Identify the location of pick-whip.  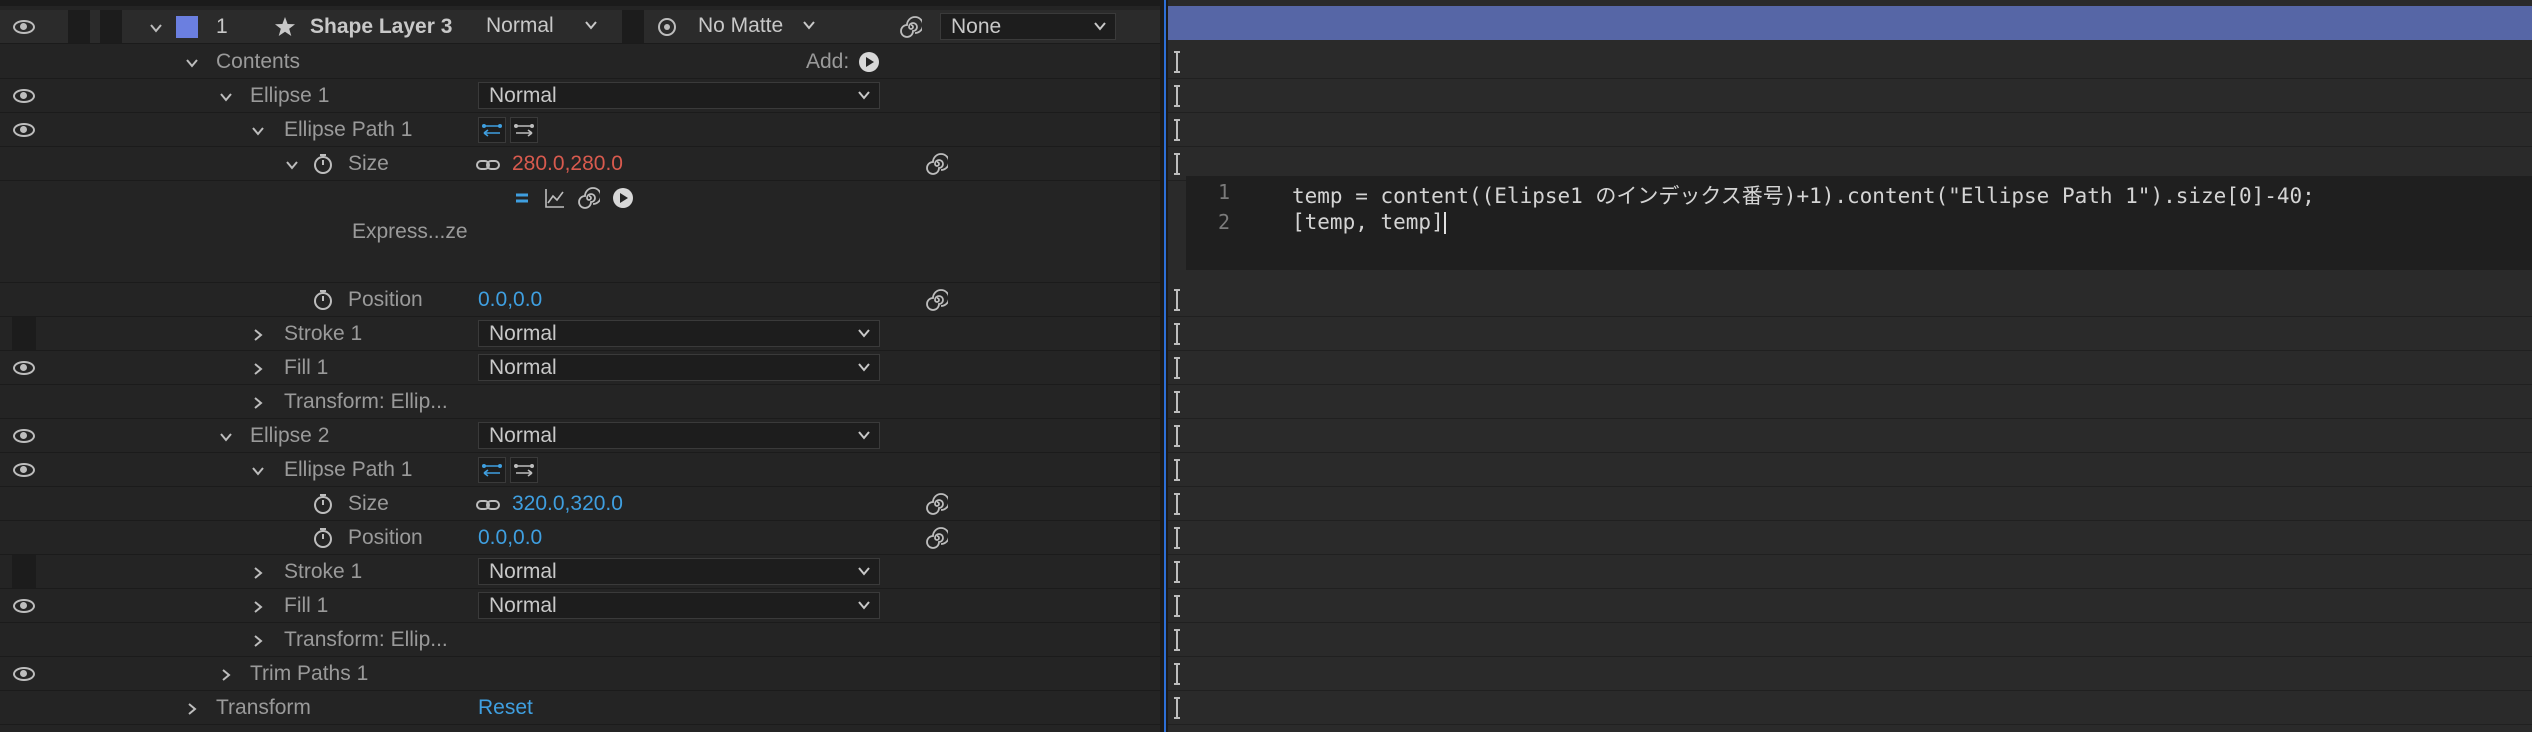
(590, 198).